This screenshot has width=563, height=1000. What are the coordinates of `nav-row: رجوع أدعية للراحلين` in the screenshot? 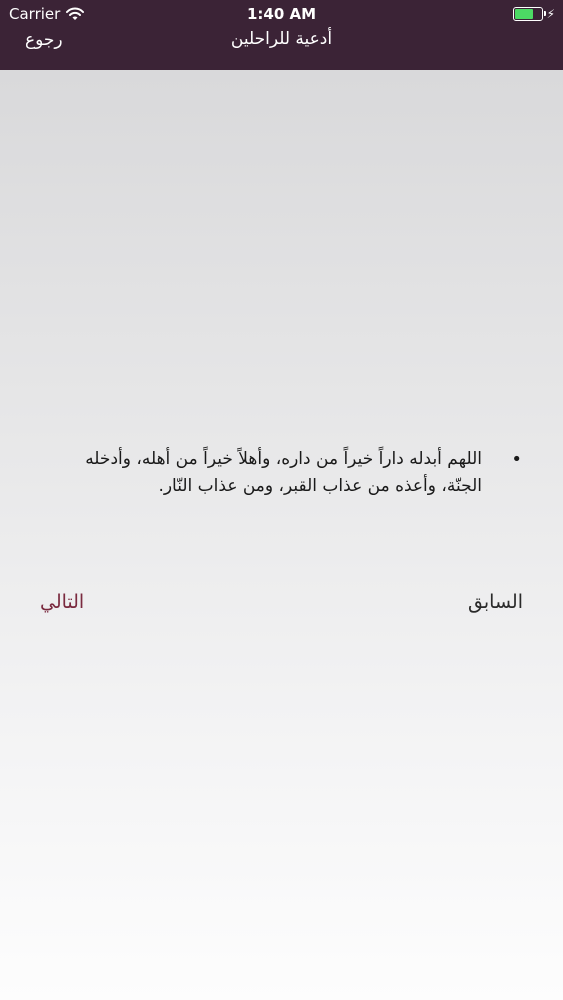 It's located at (281, 49).